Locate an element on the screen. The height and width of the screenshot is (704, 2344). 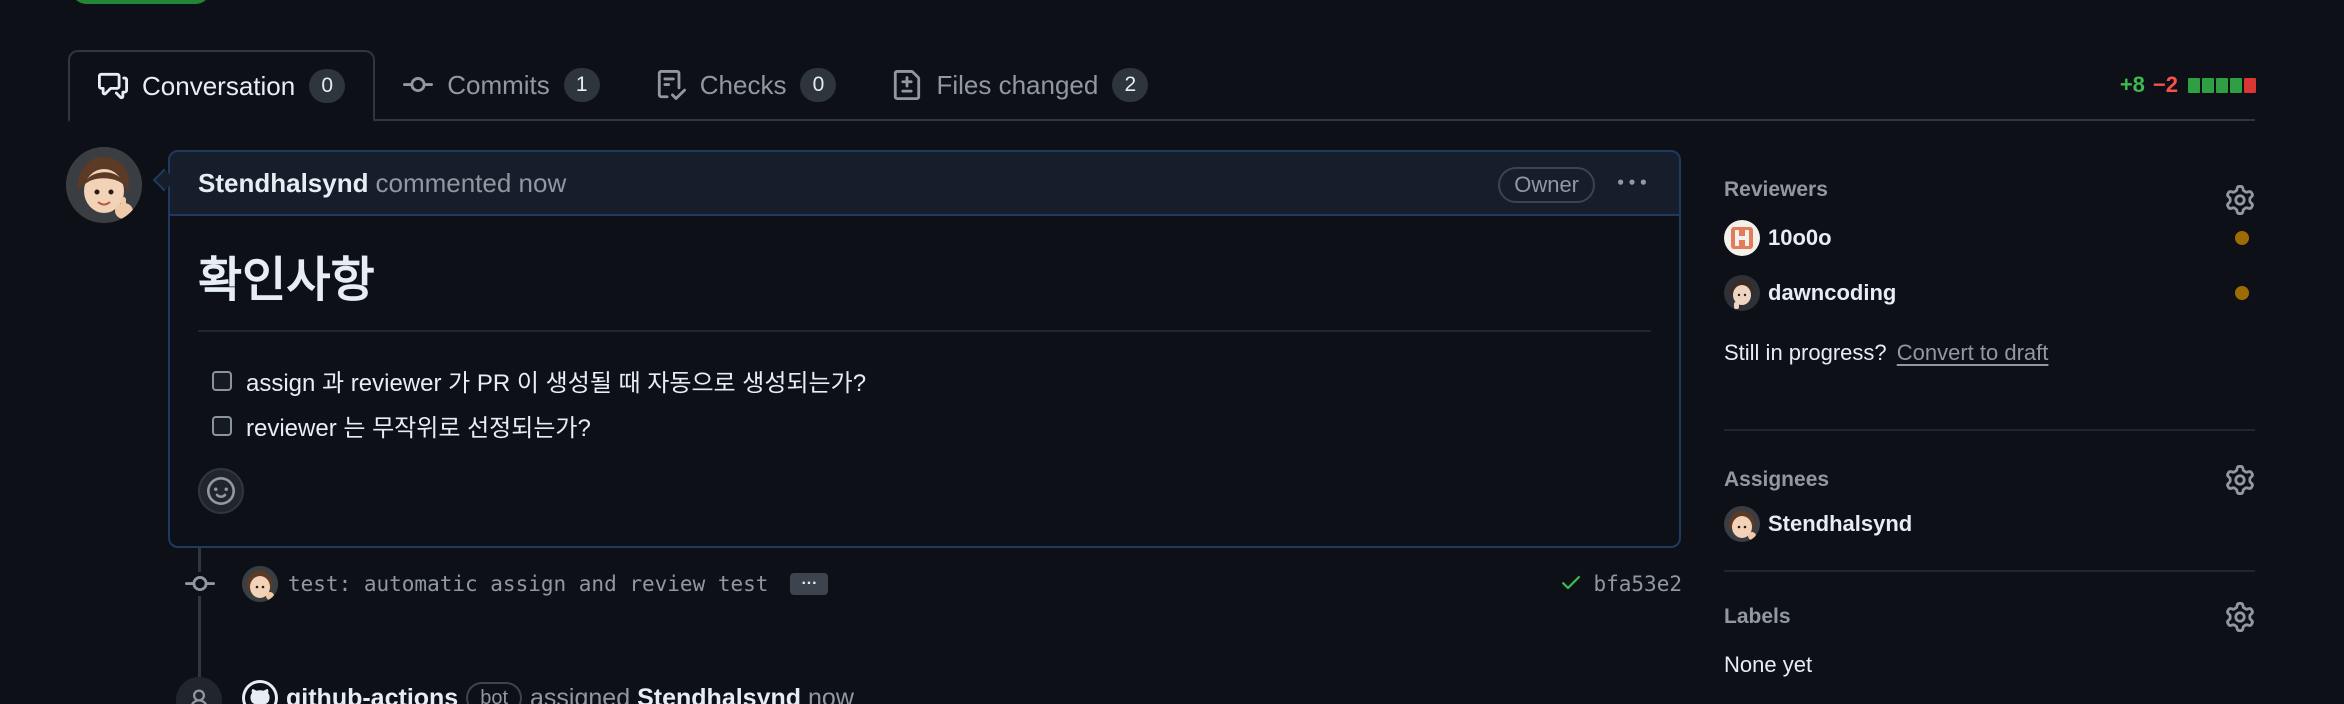
tab-checks: Checks 0 is located at coordinates (746, 85).